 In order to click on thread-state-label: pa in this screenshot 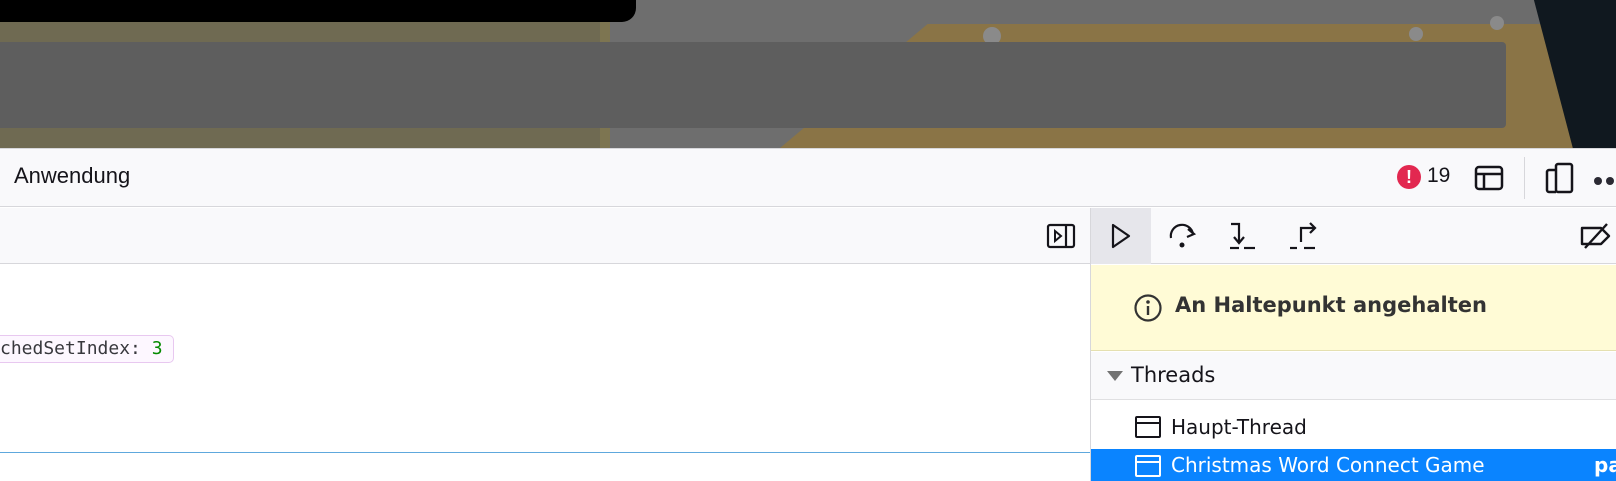, I will do `click(1605, 465)`.